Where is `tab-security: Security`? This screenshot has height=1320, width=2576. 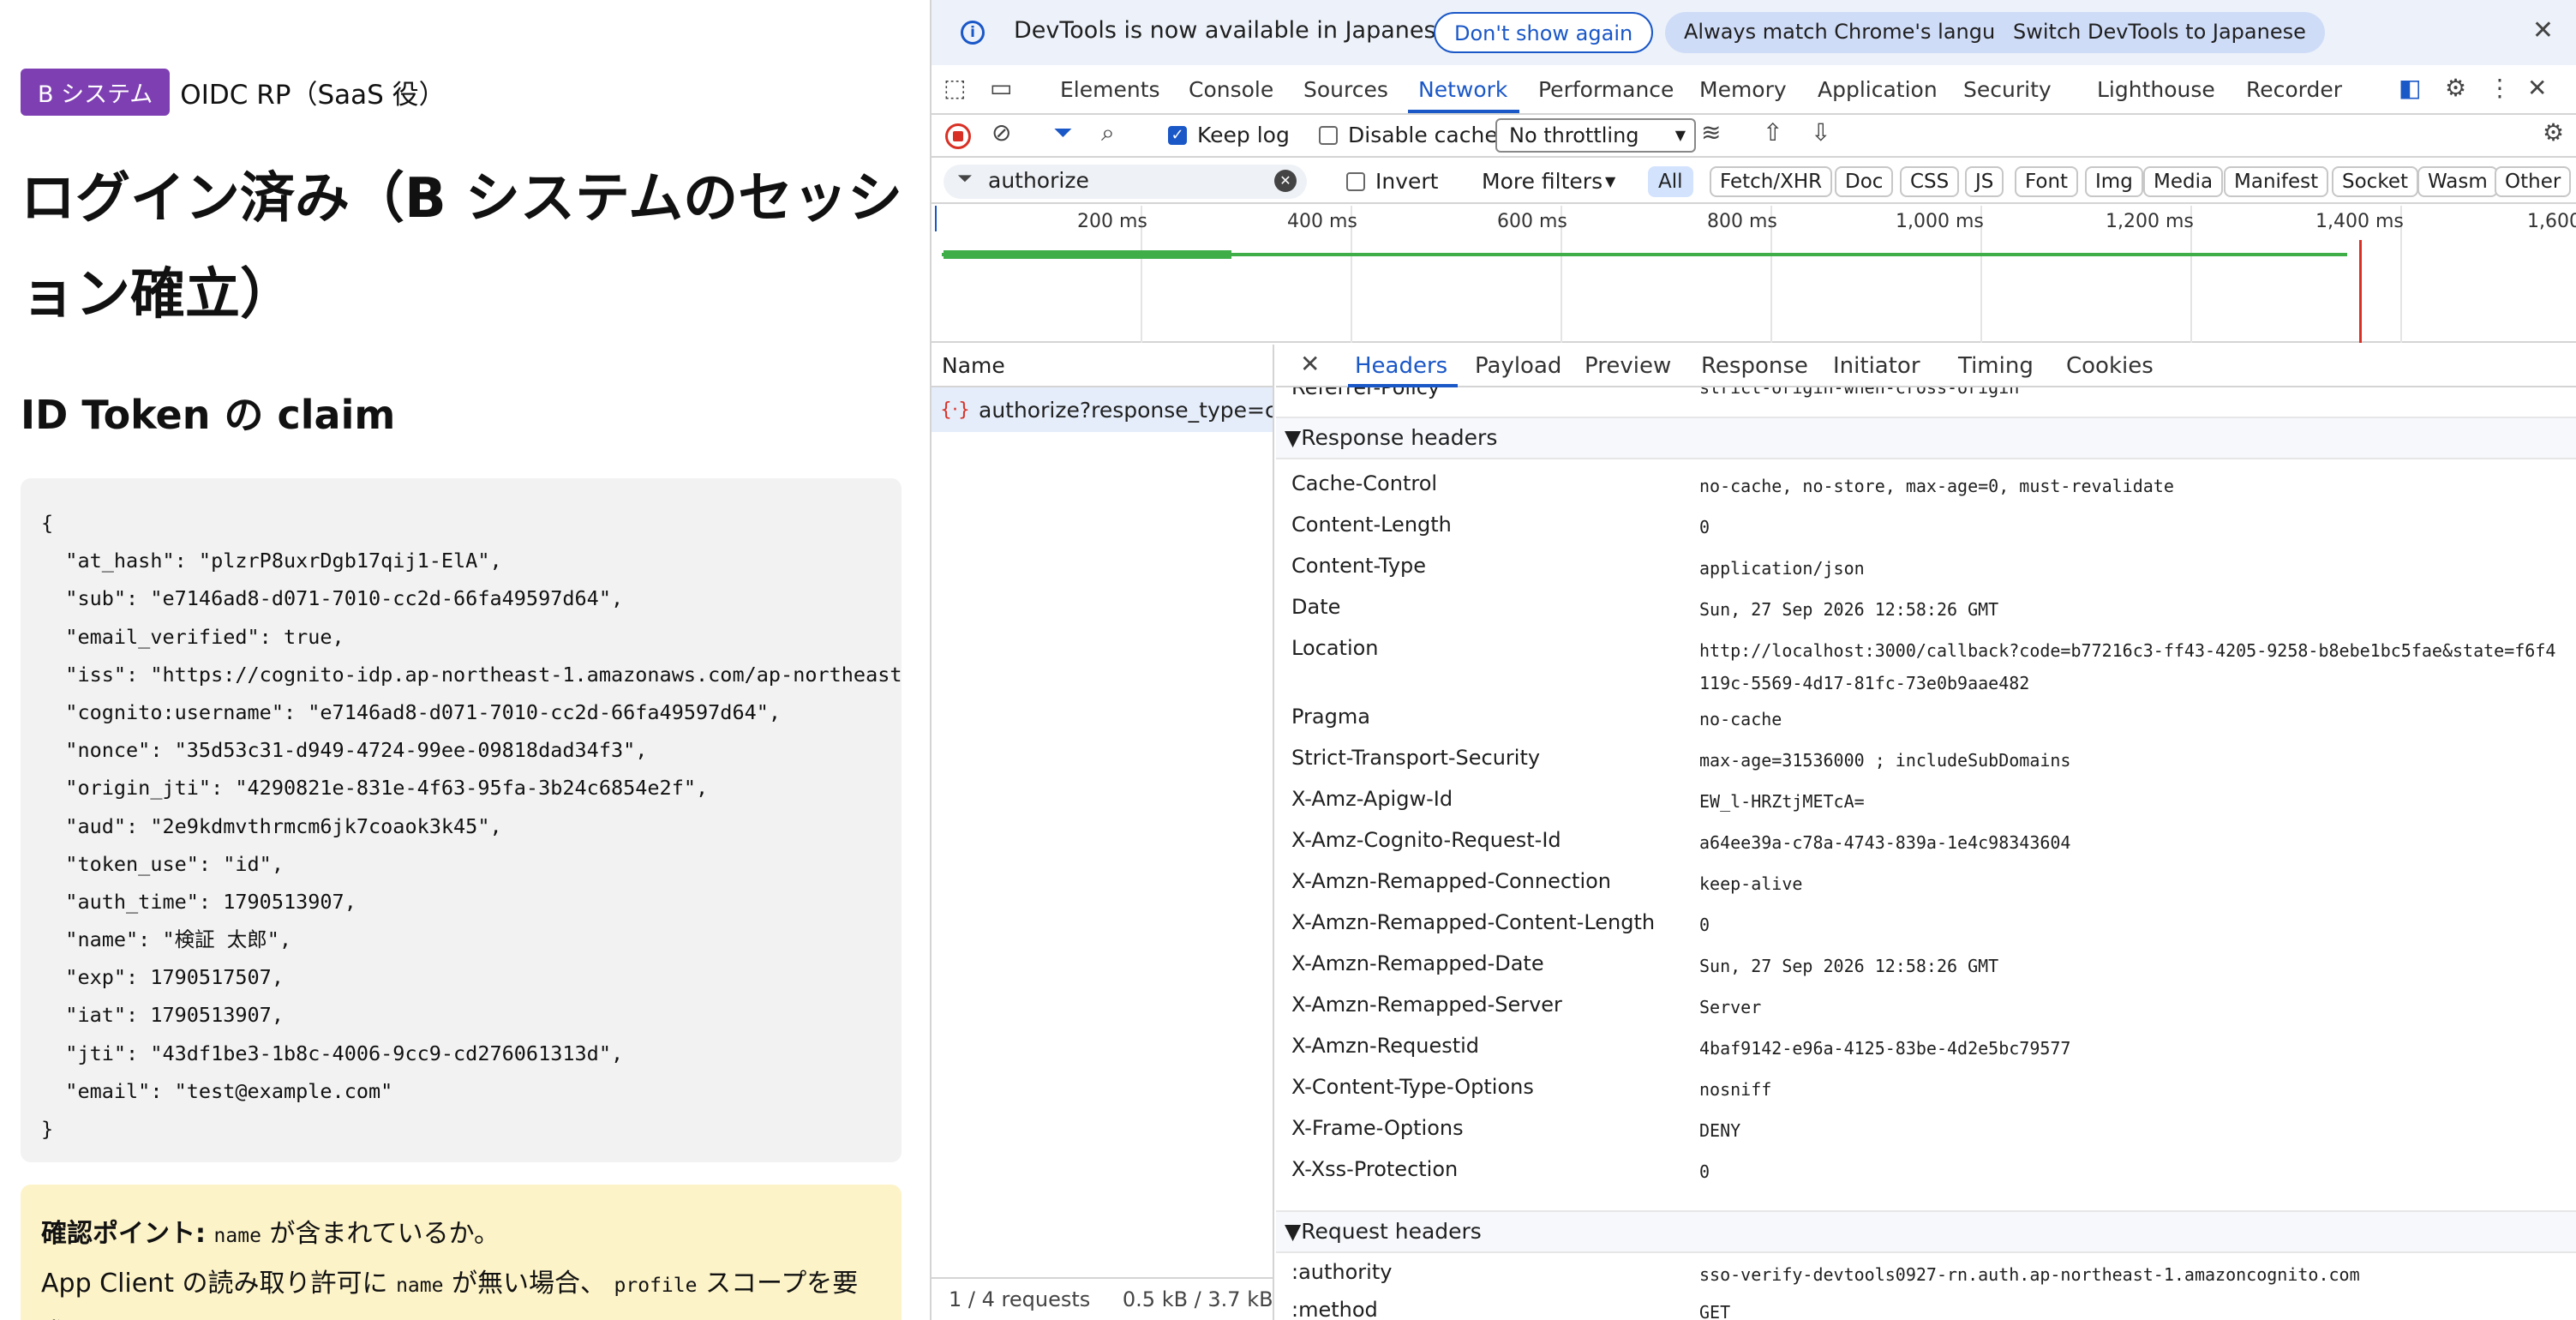
tab-security: Security is located at coordinates (2007, 89).